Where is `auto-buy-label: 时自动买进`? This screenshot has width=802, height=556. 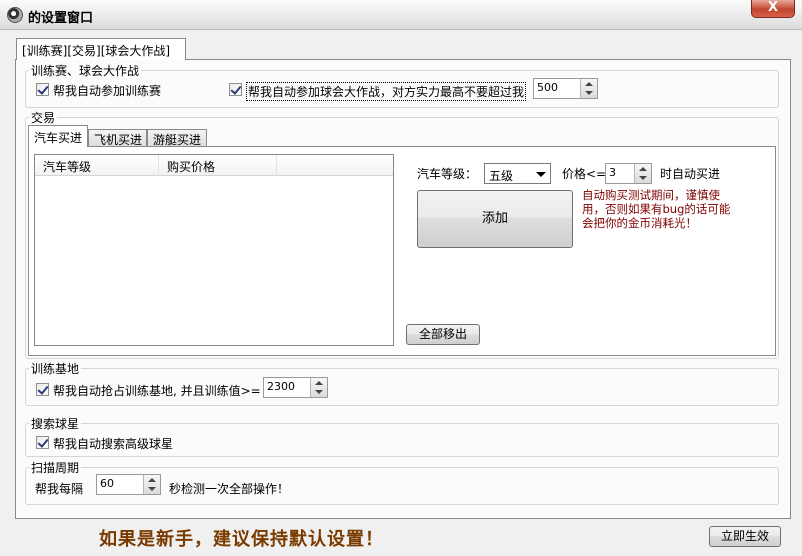 auto-buy-label: 时自动买进 is located at coordinates (690, 174).